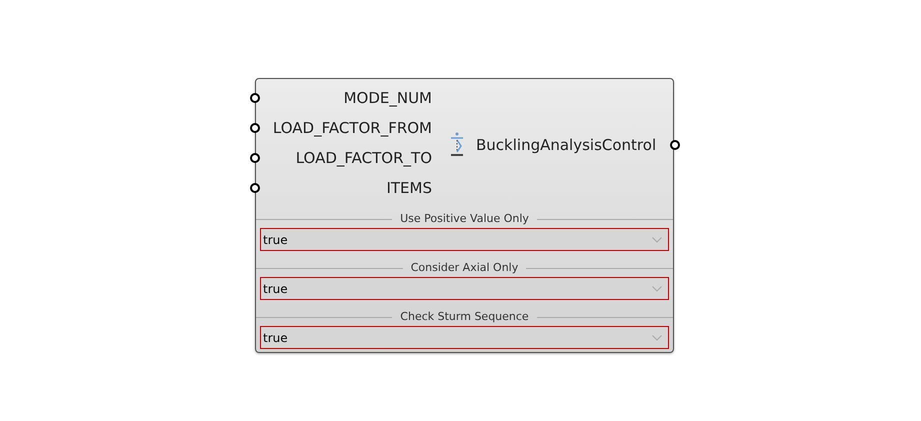 Image resolution: width=921 pixels, height=421 pixels. Describe the element at coordinates (566, 145) in the screenshot. I see `component-title: BucklingAnalysisControl` at that location.